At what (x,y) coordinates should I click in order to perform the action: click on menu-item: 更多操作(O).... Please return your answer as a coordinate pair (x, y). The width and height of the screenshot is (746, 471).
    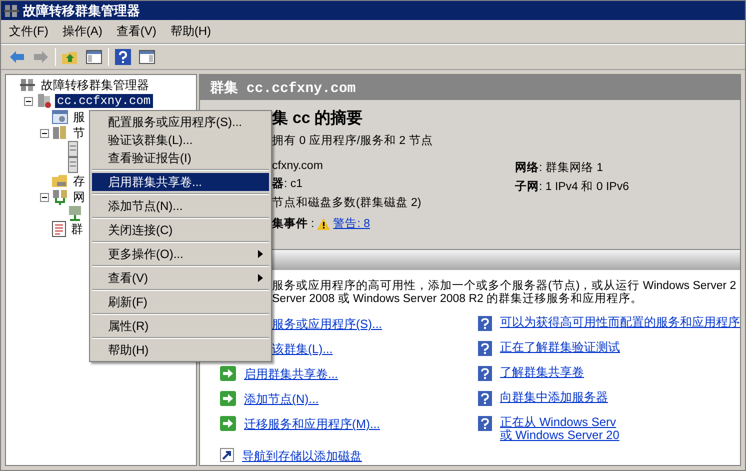
    Looking at the image, I should click on (180, 254).